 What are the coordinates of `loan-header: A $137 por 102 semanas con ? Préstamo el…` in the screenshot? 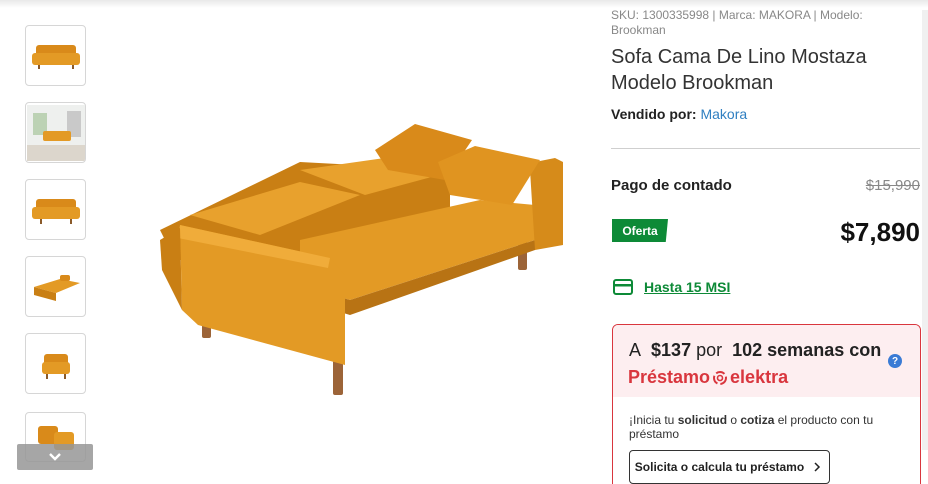 It's located at (766, 361).